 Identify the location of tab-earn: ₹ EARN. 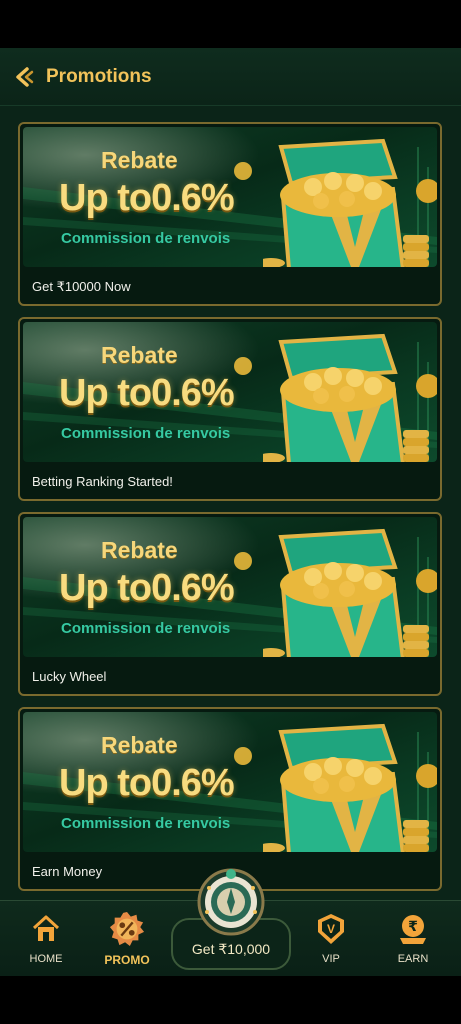
(413, 938).